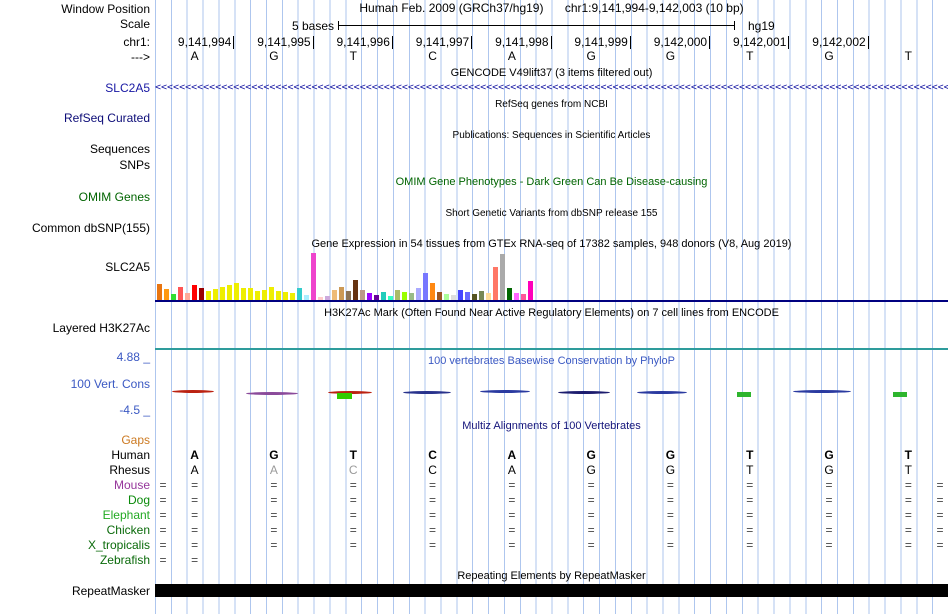 Image resolution: width=950 pixels, height=614 pixels. Describe the element at coordinates (75, 267) in the screenshot. I see `gtex-gene-label: SLC2A5` at that location.